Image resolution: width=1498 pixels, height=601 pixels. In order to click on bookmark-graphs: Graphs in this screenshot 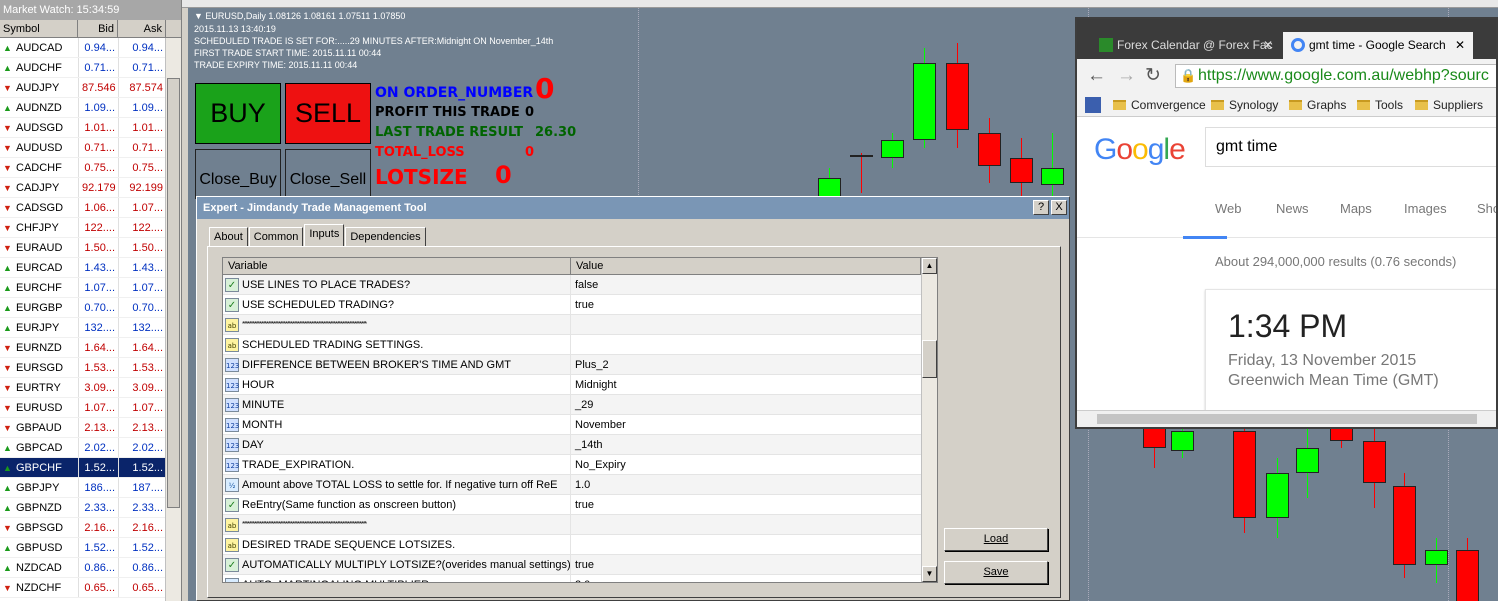, I will do `click(1317, 105)`.